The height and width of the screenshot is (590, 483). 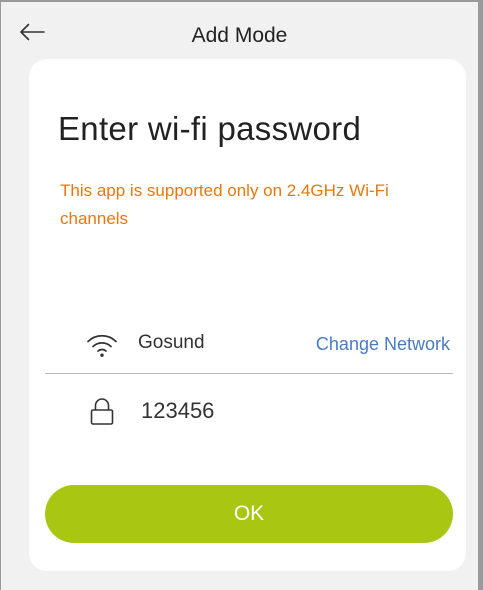 I want to click on ok-button: OK, so click(x=249, y=514).